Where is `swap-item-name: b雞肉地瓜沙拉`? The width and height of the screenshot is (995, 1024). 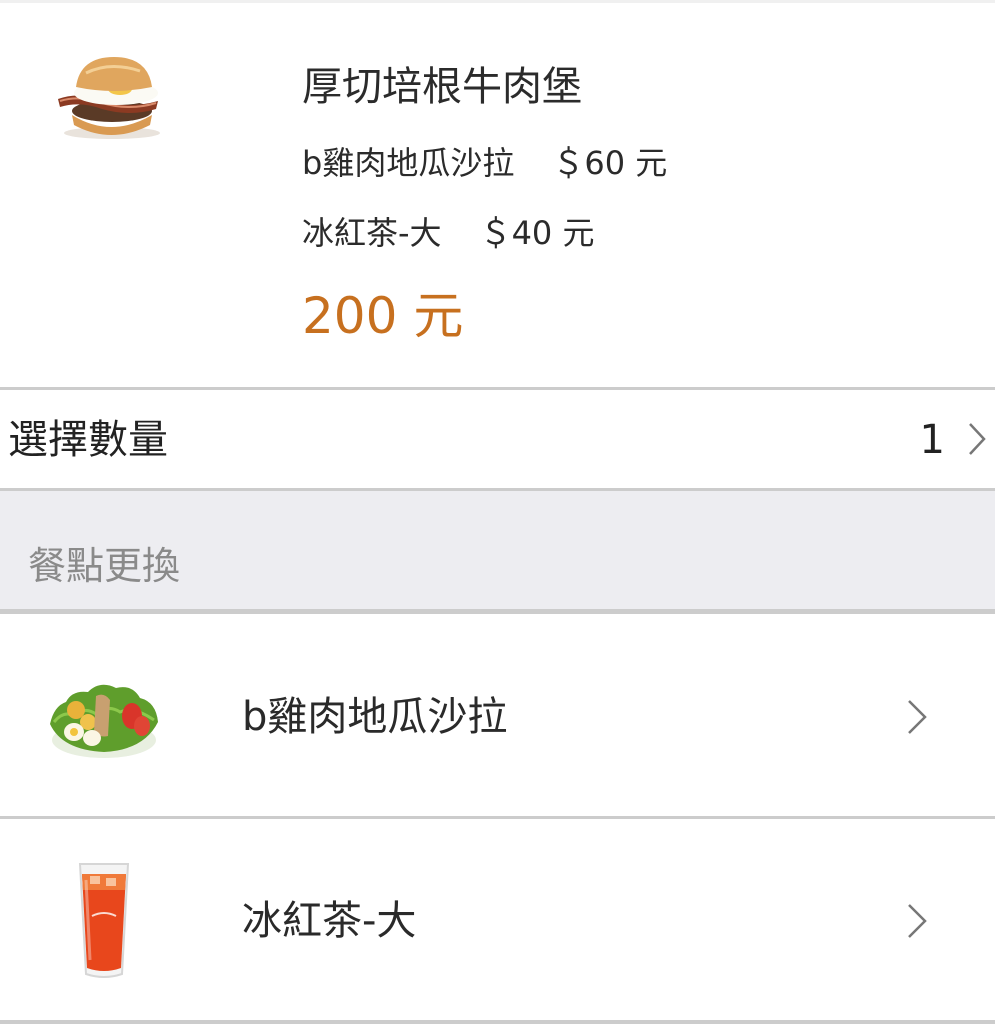 swap-item-name: b雞肉地瓜沙拉 is located at coordinates (375, 717).